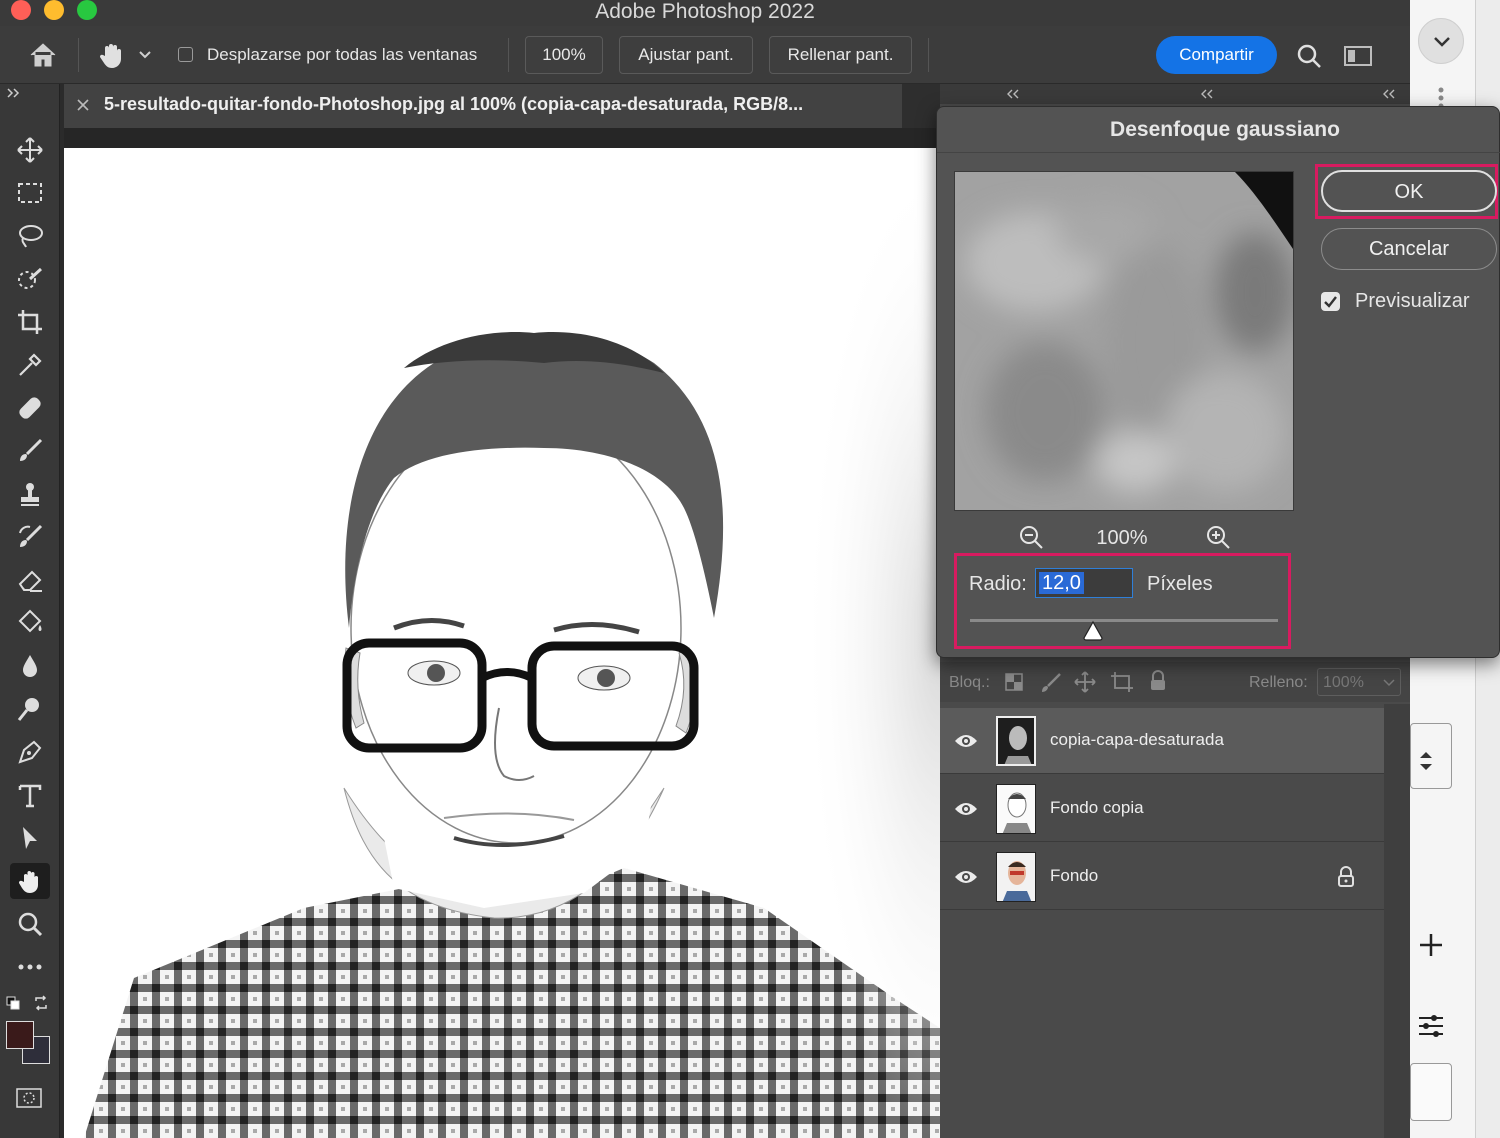 This screenshot has width=1500, height=1138. Describe the element at coordinates (1412, 301) in the screenshot. I see `preview-label: Previsualizar` at that location.